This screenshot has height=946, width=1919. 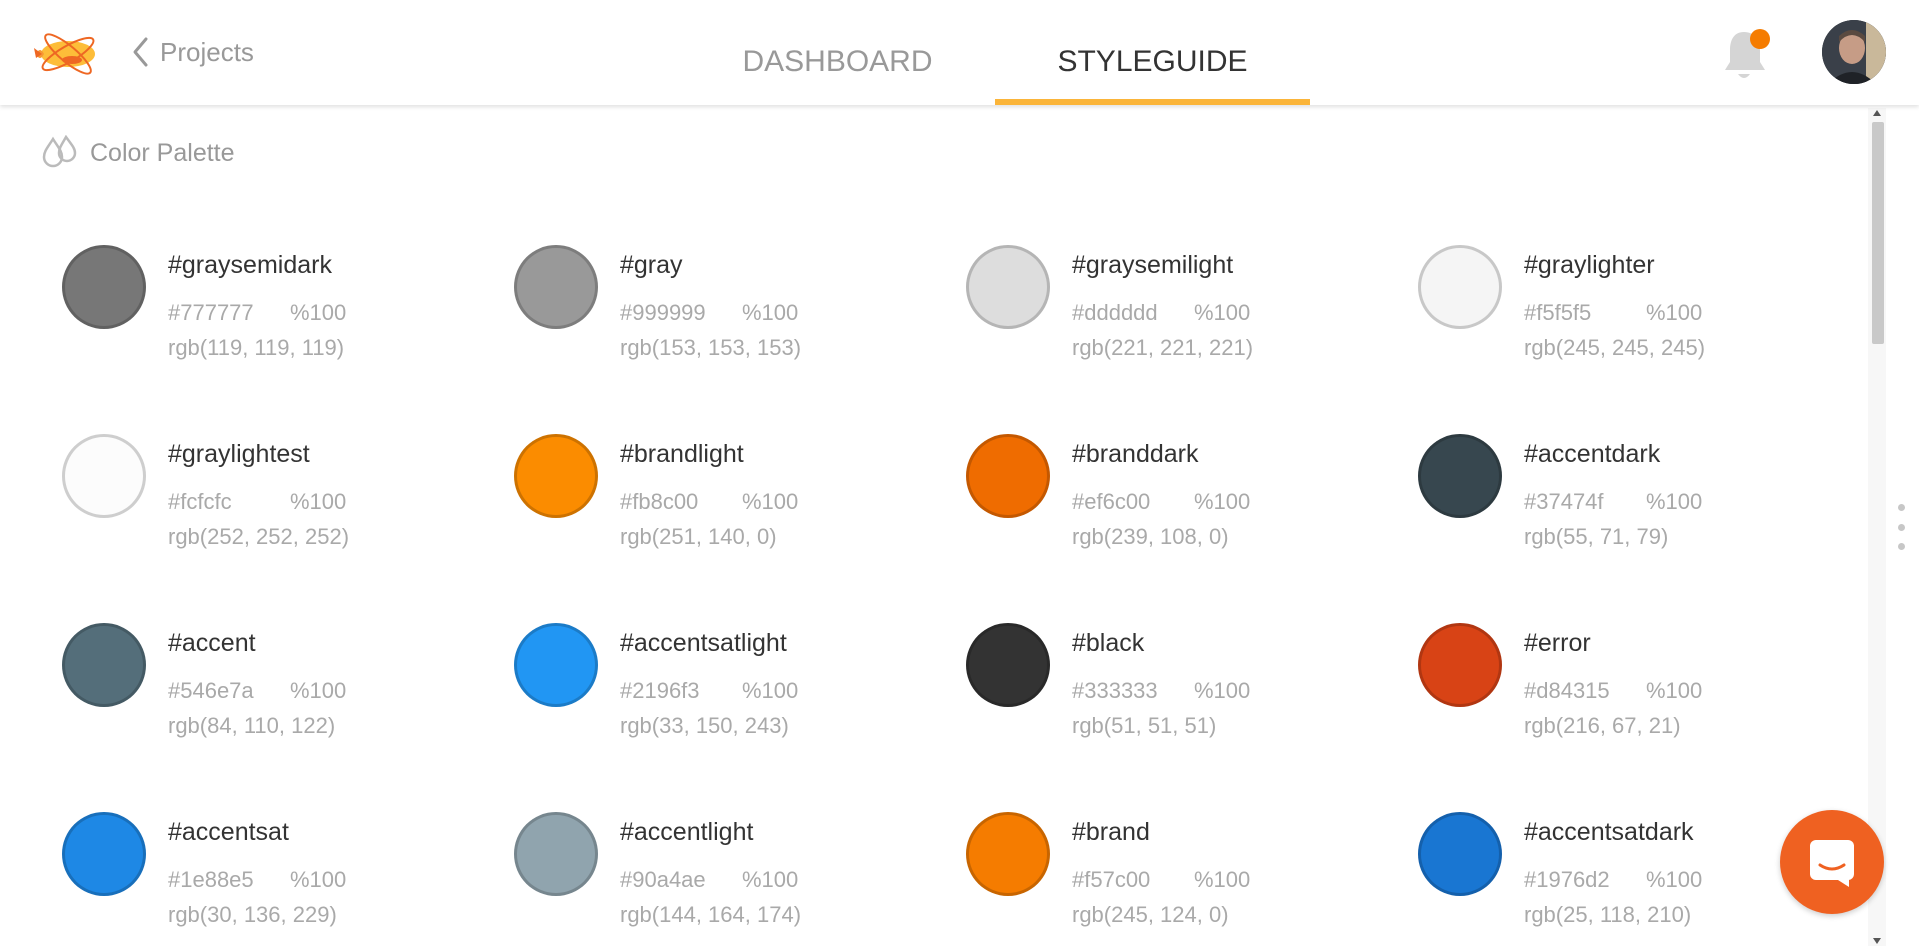 I want to click on color-rgb-value: rgb(25, 118, 210), so click(x=1608, y=914).